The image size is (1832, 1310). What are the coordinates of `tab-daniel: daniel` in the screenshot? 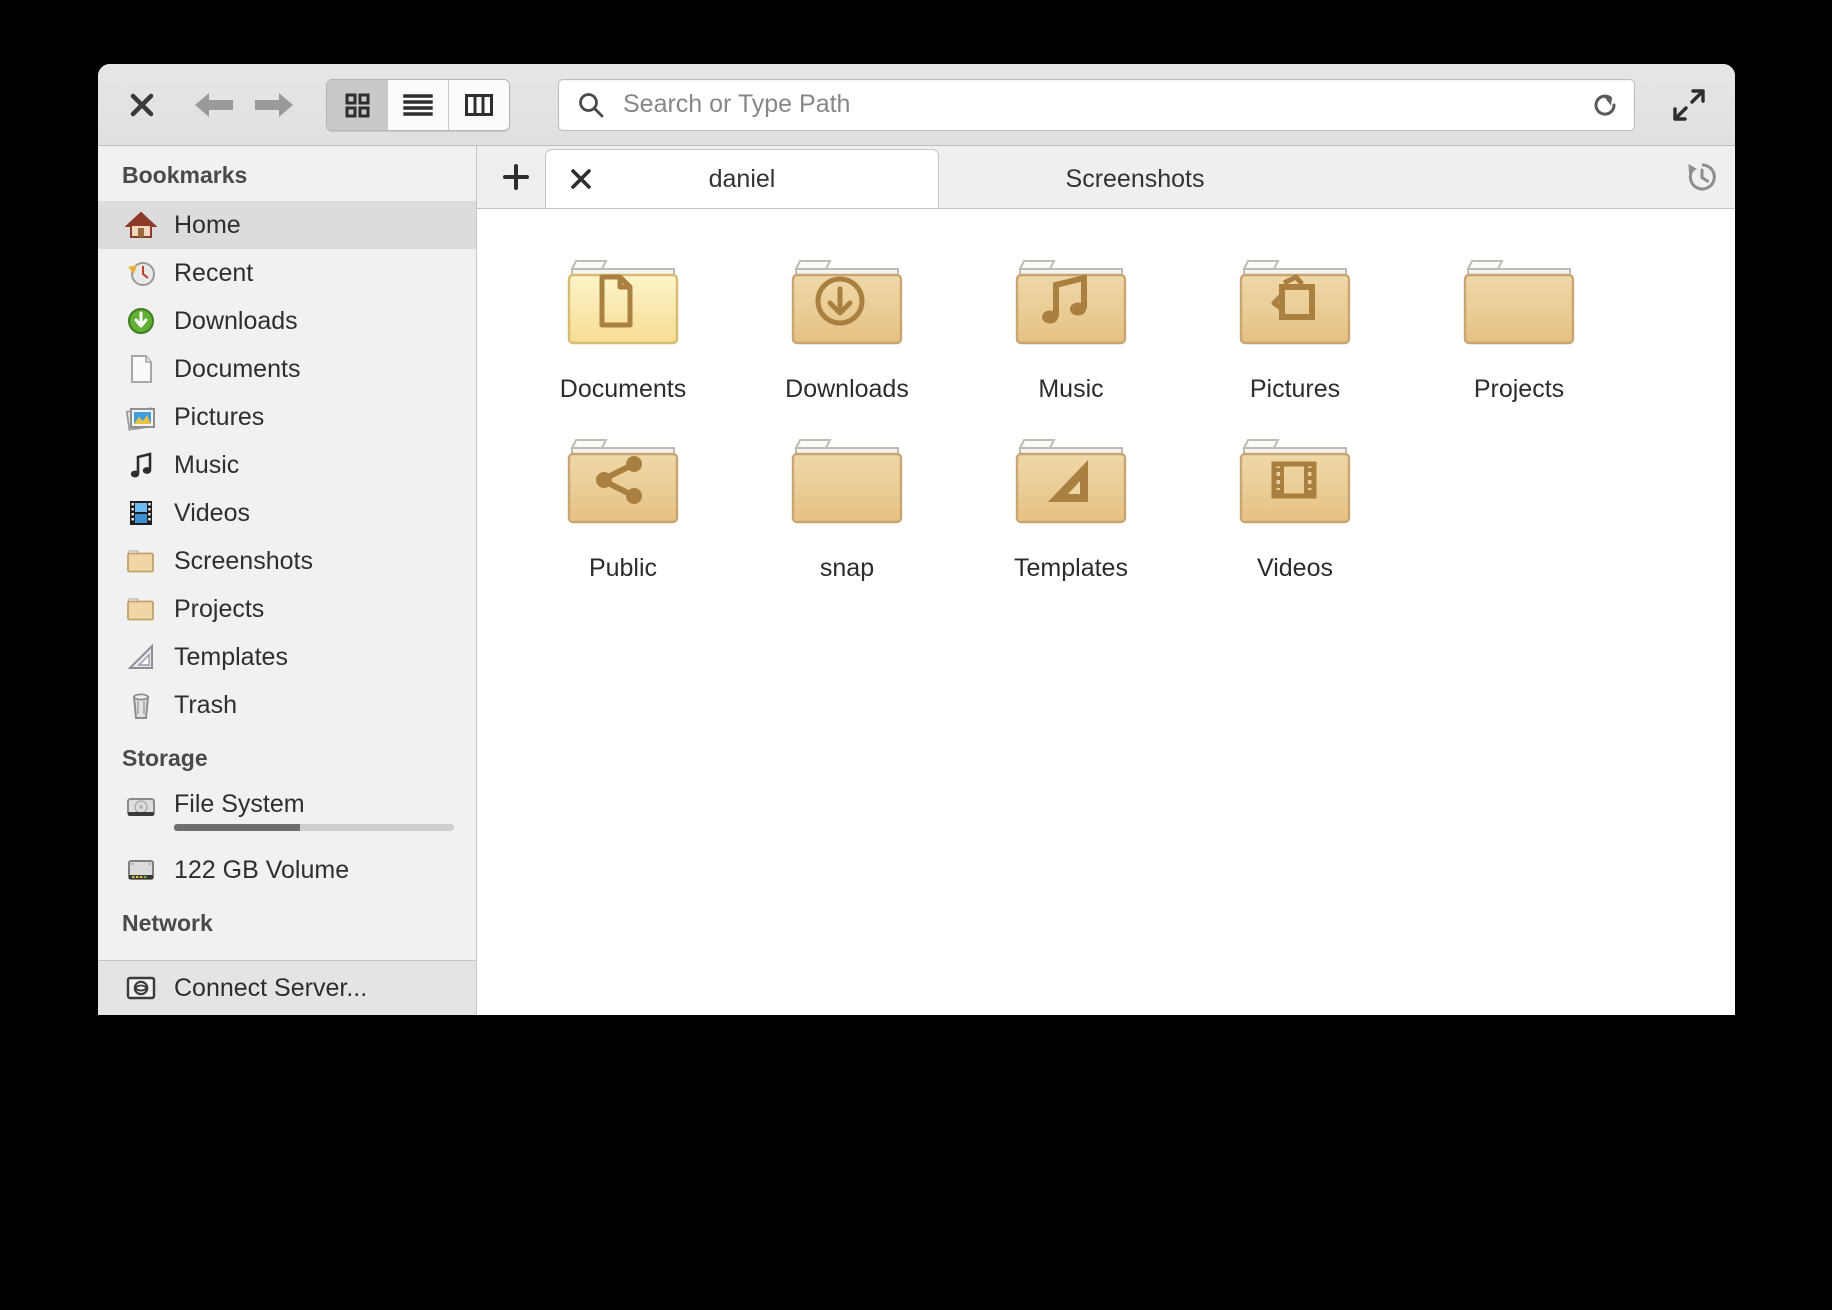 It's located at (742, 178).